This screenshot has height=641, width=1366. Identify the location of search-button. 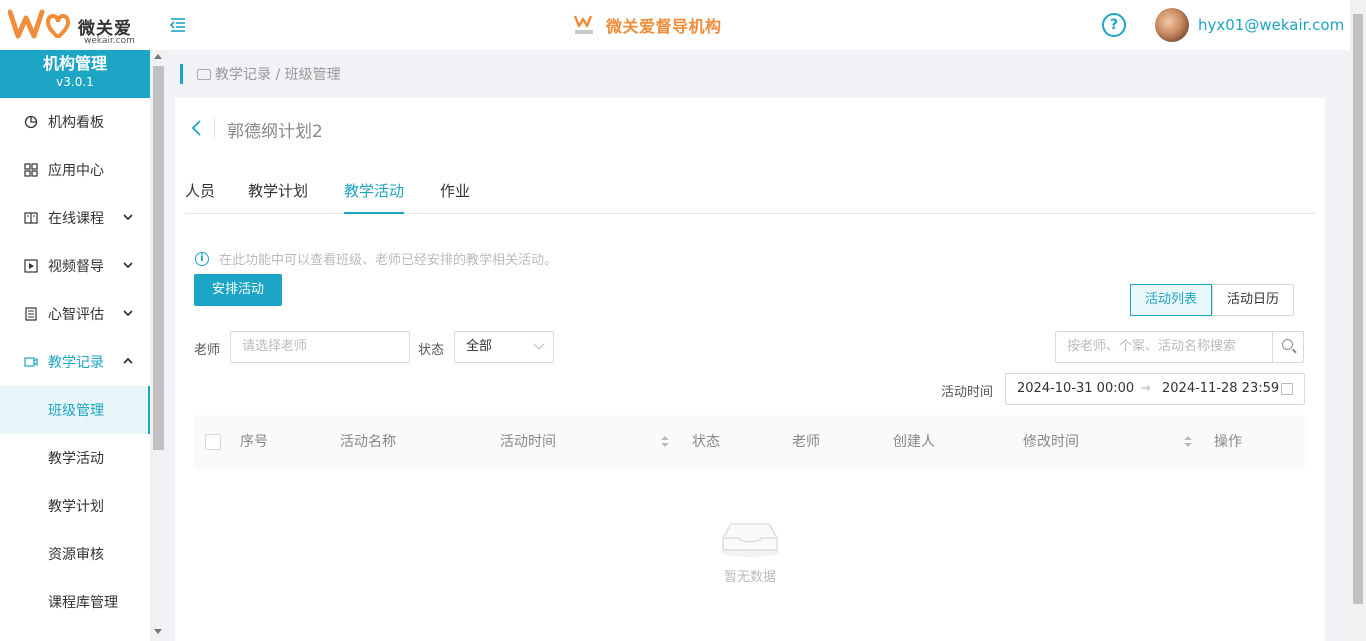
(1287, 347).